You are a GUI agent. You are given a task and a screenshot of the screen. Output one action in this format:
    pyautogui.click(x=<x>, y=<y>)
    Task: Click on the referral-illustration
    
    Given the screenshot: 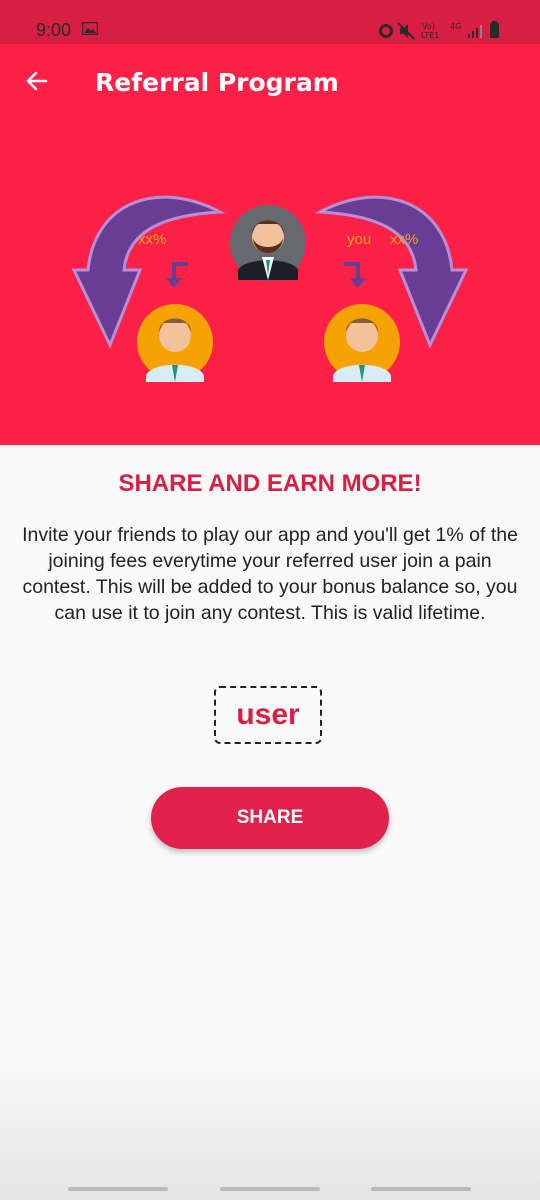 What is the action you would take?
    pyautogui.click(x=270, y=288)
    